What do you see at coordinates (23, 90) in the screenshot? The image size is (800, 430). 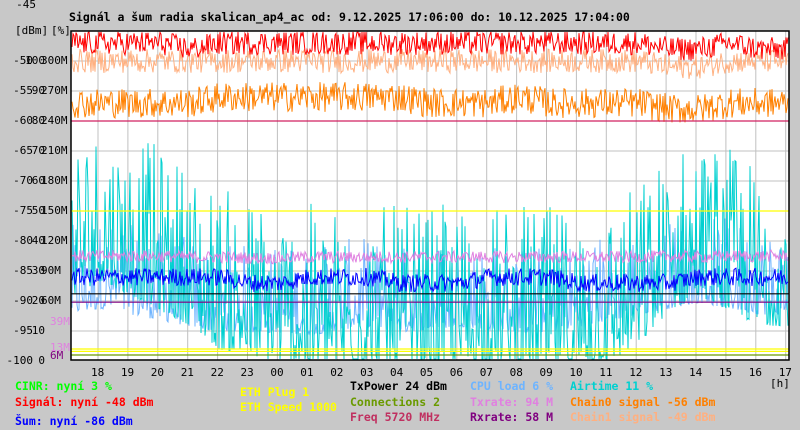 I see `y-tick-dbm: -55` at bounding box center [23, 90].